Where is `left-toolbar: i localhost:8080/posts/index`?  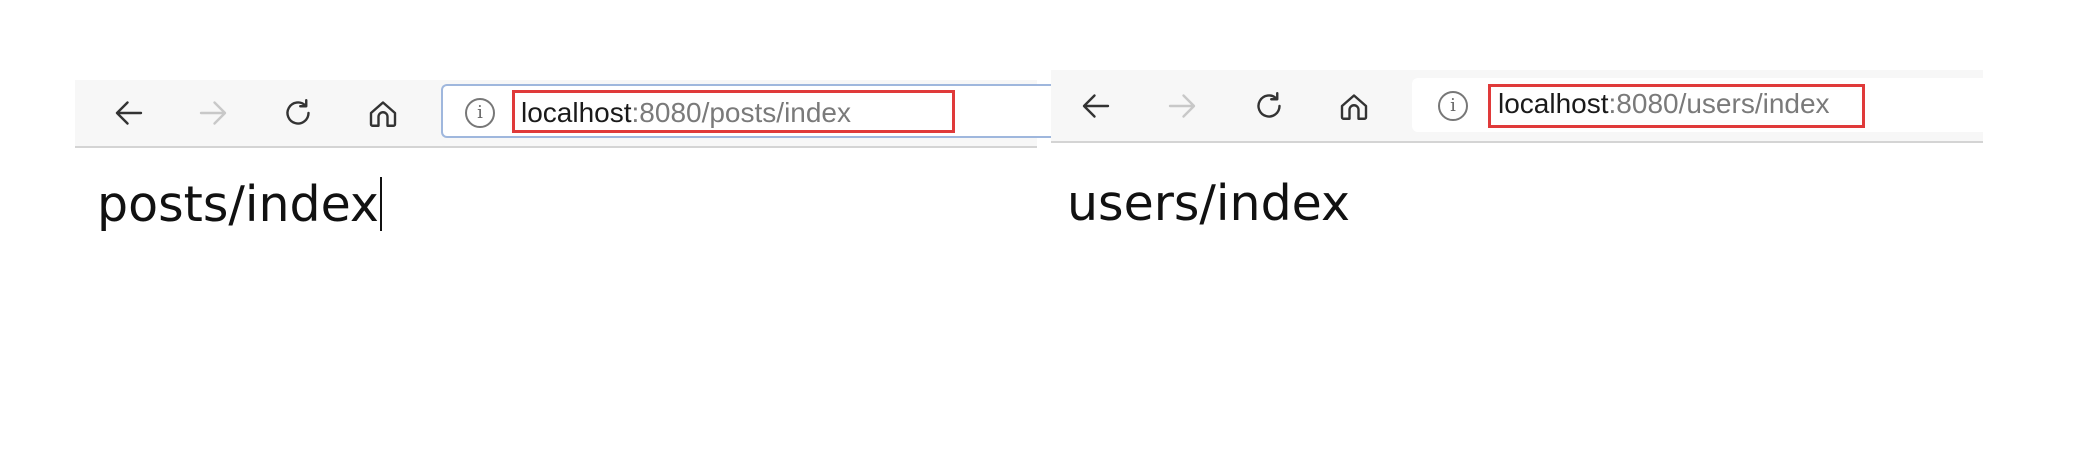 left-toolbar: i localhost:8080/posts/index is located at coordinates (568, 114).